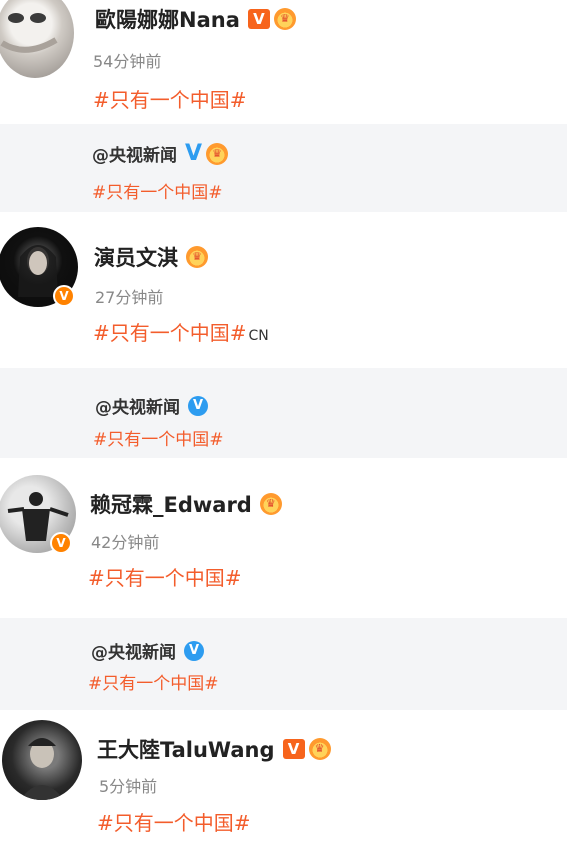  Describe the element at coordinates (258, 336) in the screenshot. I see `topic-suffix: CN` at that location.